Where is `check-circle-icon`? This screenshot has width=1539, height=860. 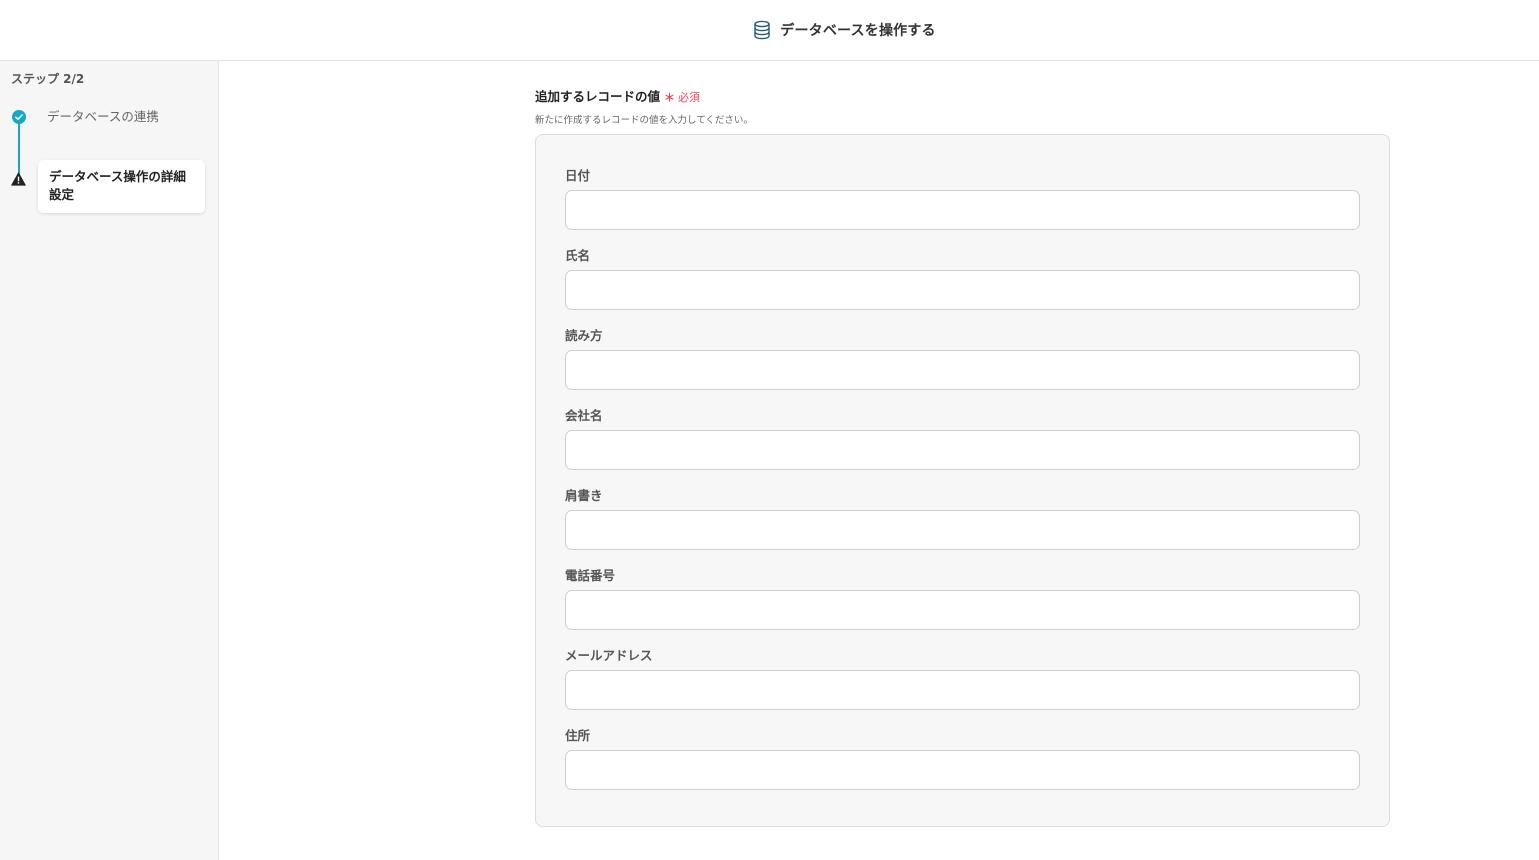 check-circle-icon is located at coordinates (19, 118).